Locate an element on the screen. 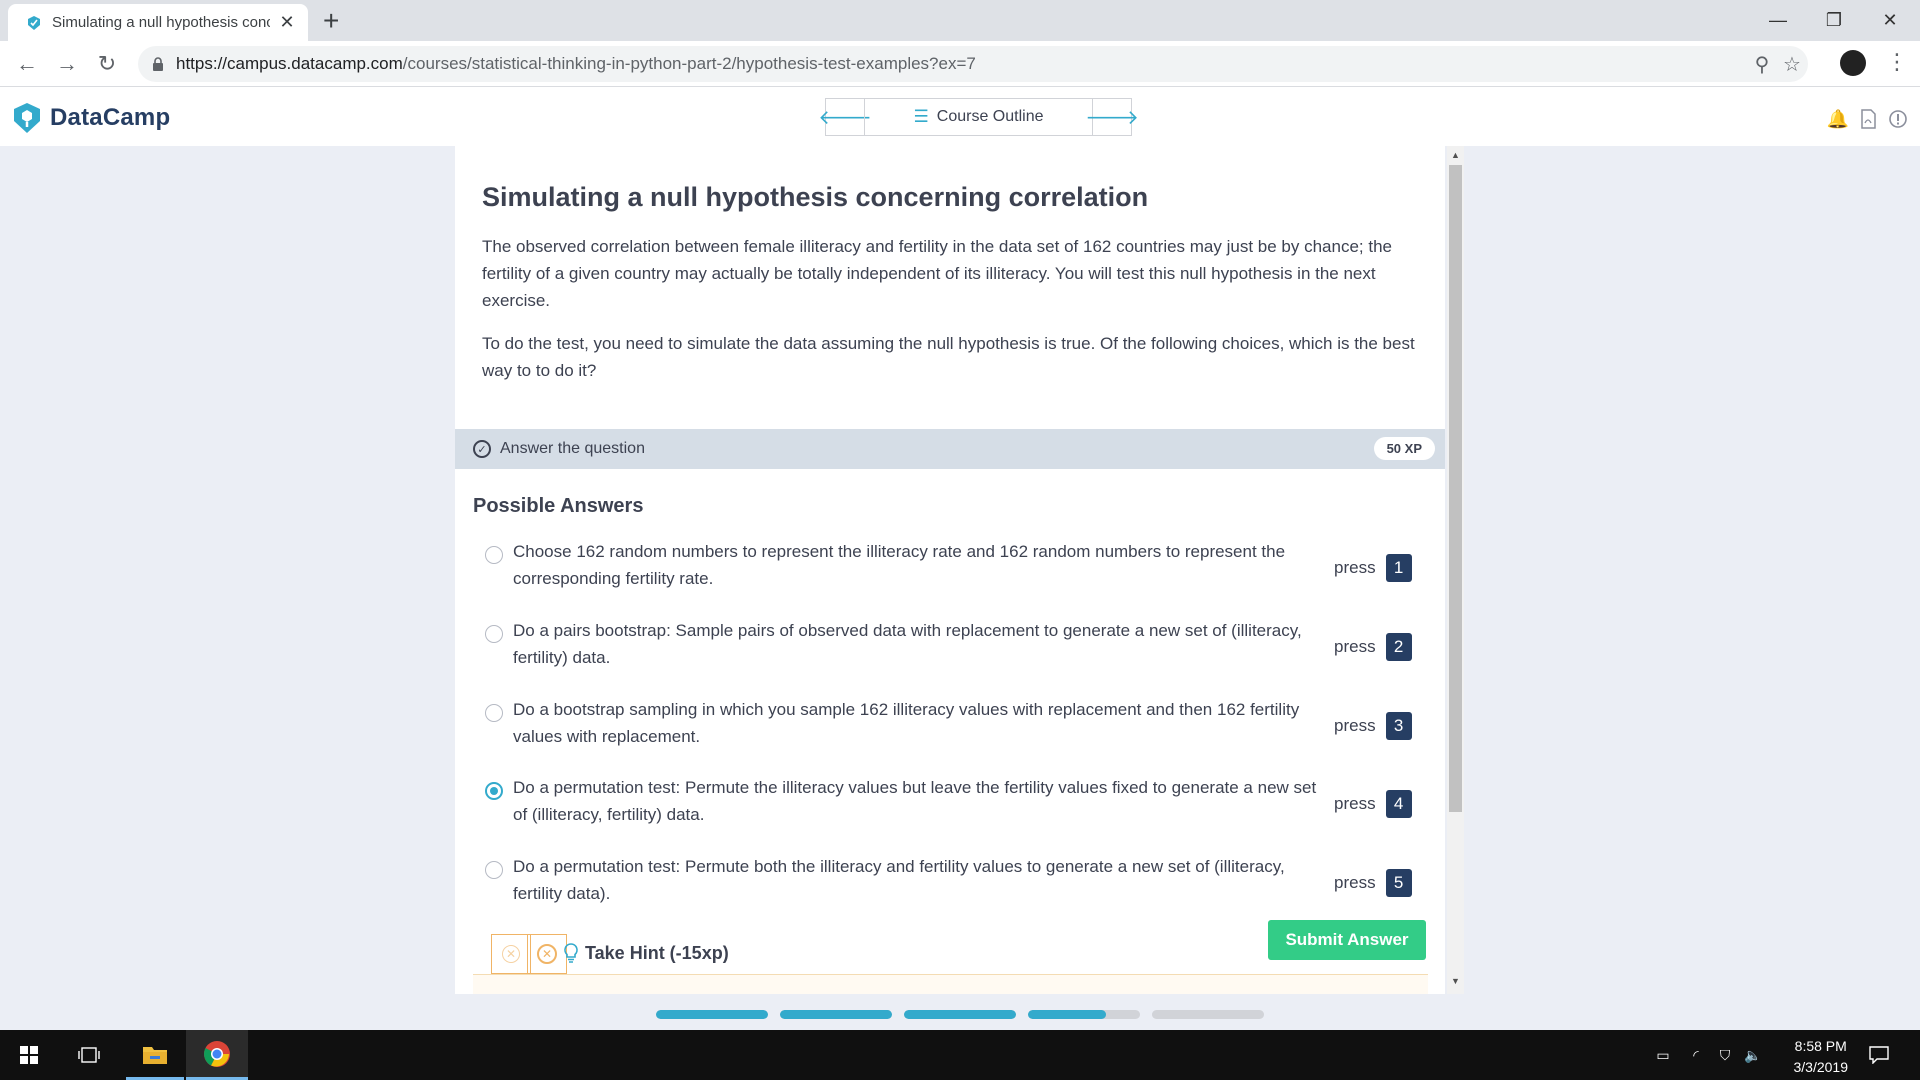  reload-icon: ↻ is located at coordinates (107, 64).